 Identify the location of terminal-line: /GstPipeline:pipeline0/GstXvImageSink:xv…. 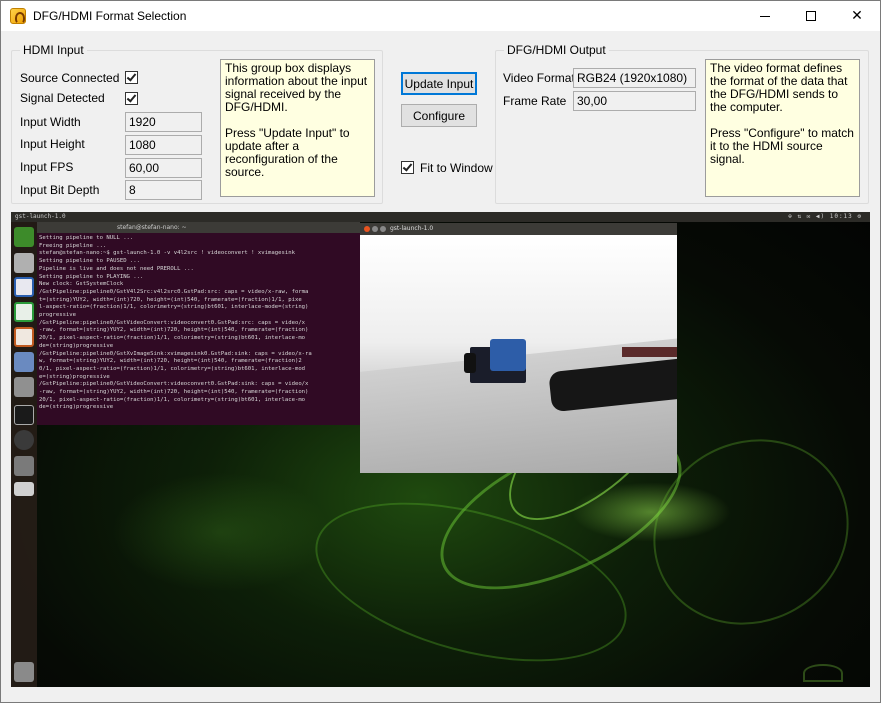
(175, 353).